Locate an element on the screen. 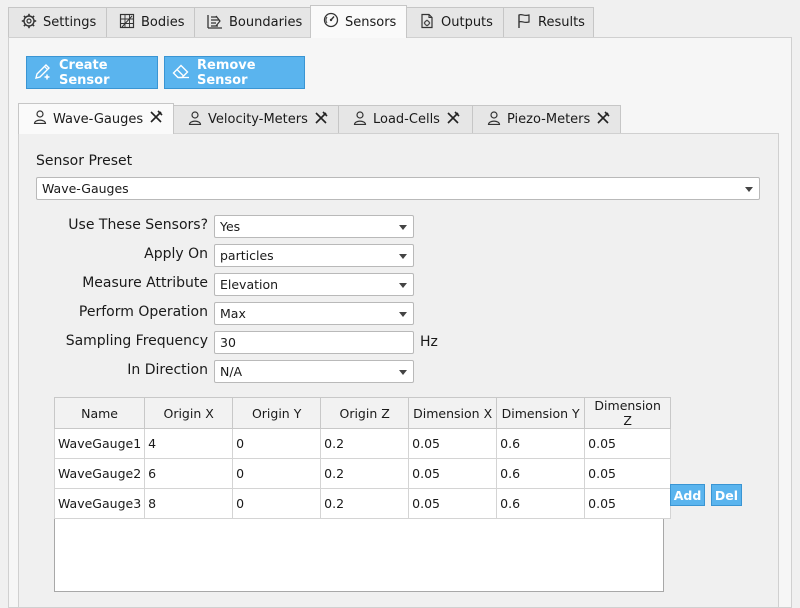 This screenshot has width=800, height=608. table-cell: WaveGauge2 is located at coordinates (99, 473).